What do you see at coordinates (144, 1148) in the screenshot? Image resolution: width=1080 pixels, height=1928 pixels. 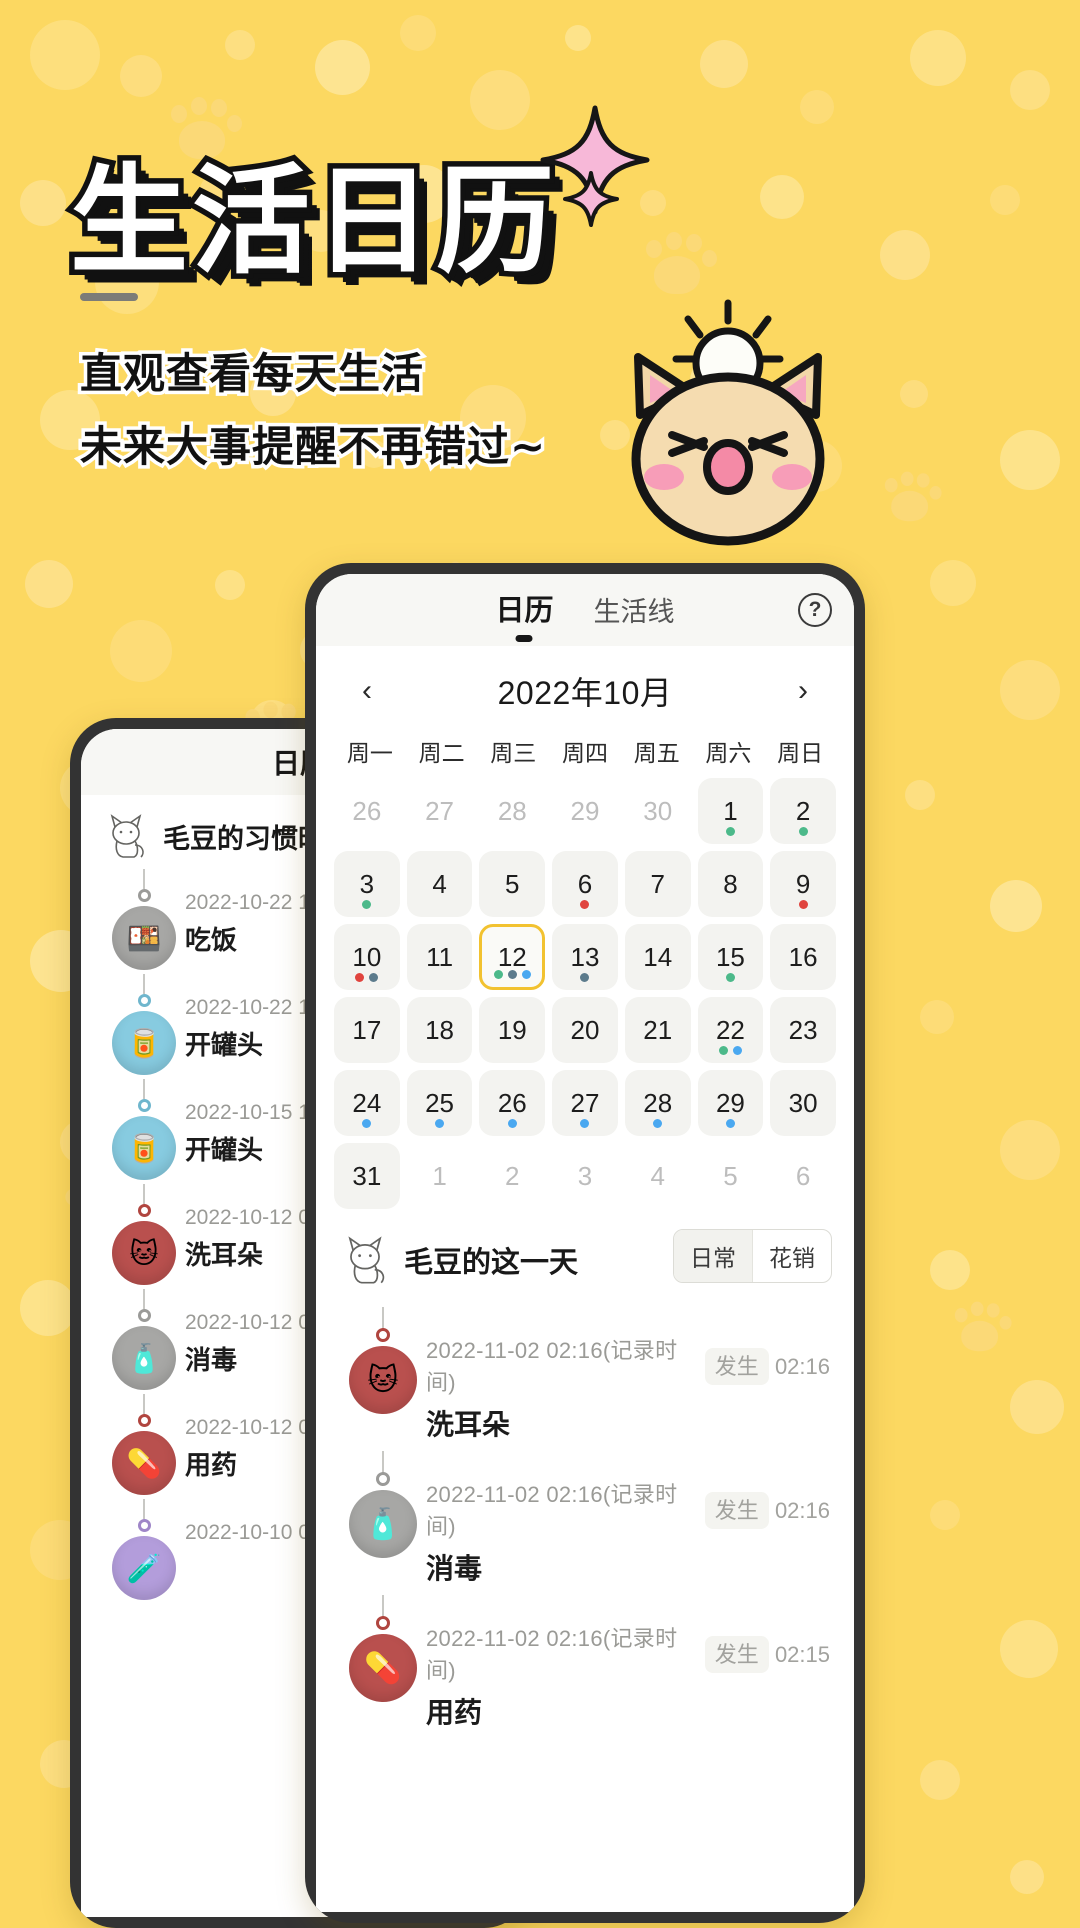 I see `can-opener-icon: 🥫` at bounding box center [144, 1148].